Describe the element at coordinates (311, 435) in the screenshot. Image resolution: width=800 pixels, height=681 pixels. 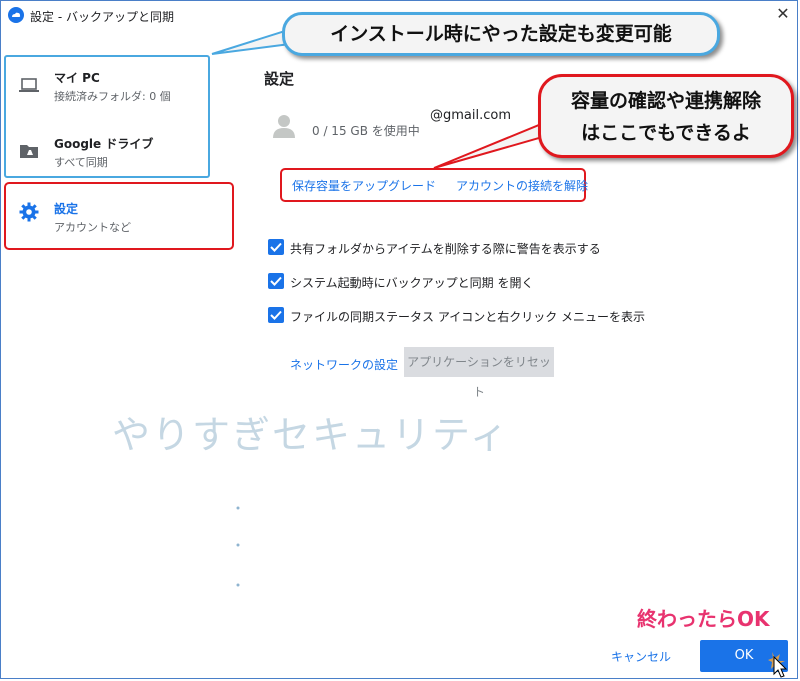
I see `watermark: やりすぎセキュリティ` at that location.